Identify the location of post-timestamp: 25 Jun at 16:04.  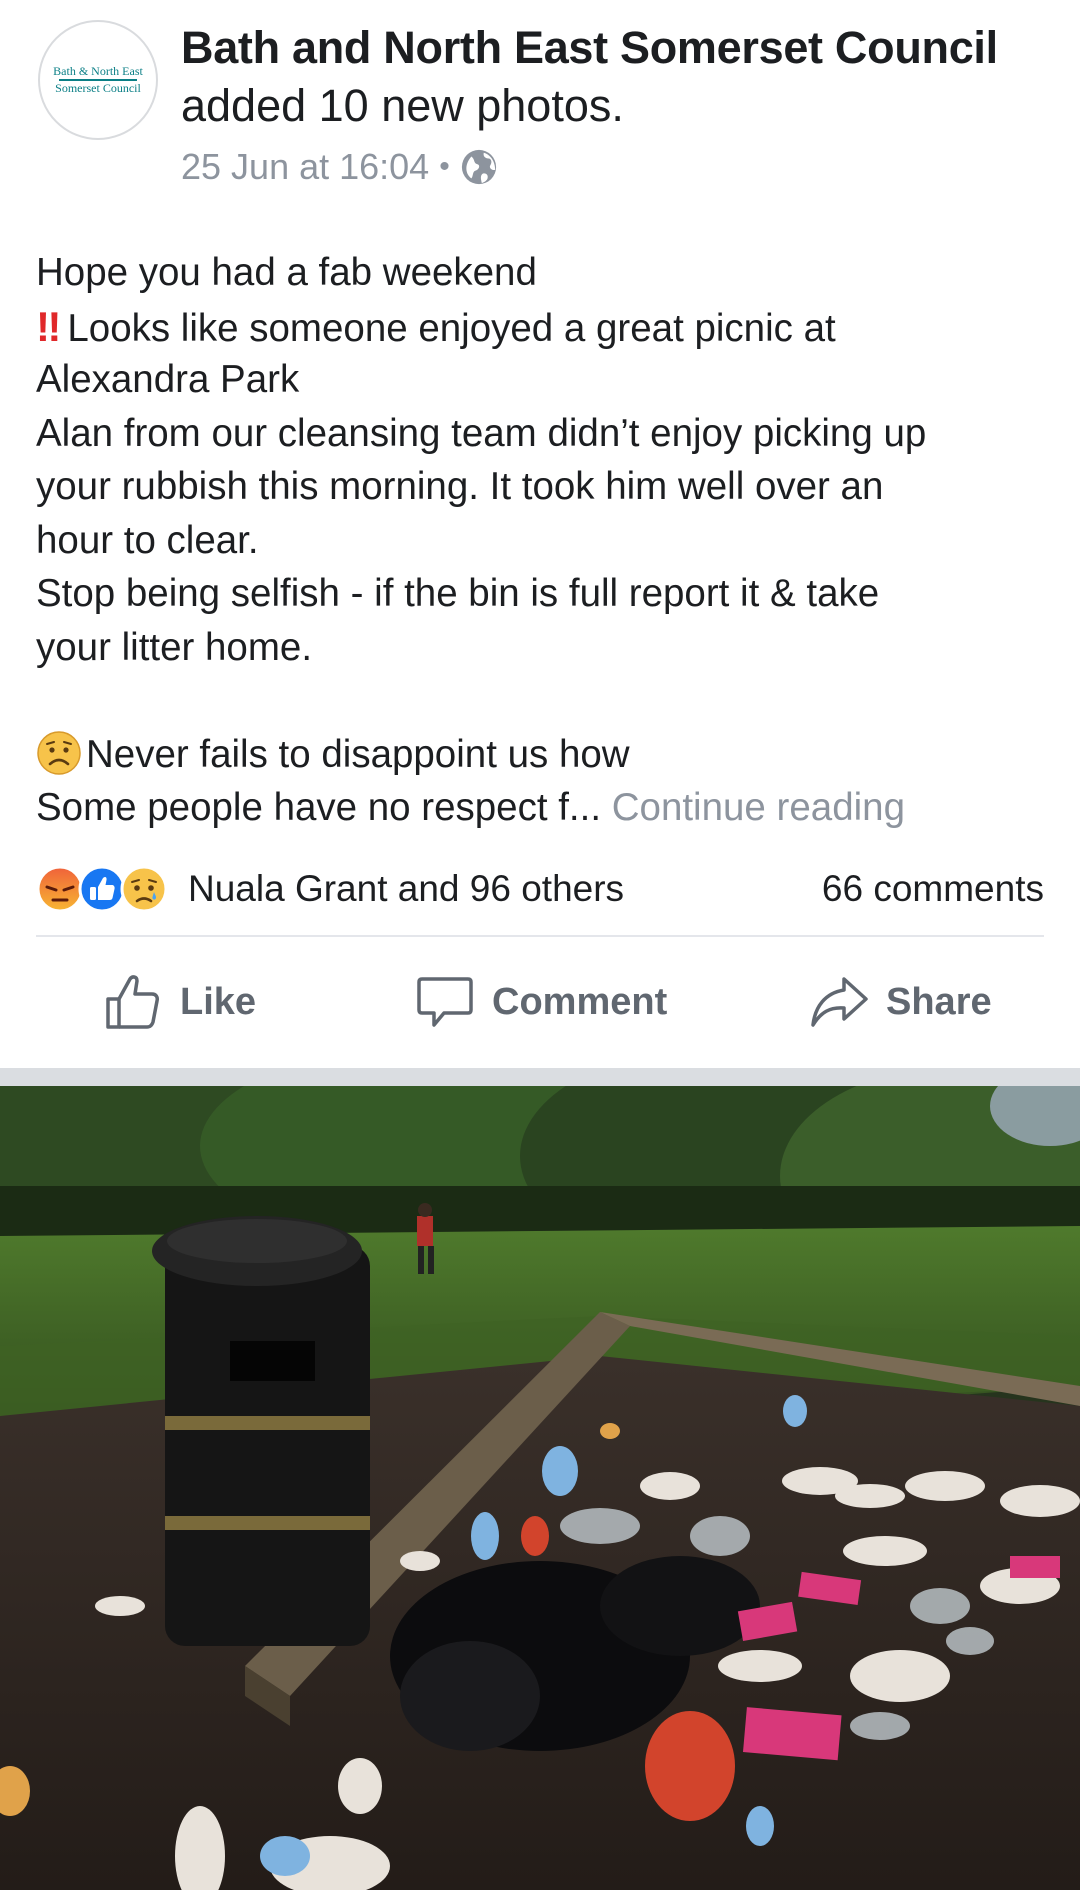
(305, 167).